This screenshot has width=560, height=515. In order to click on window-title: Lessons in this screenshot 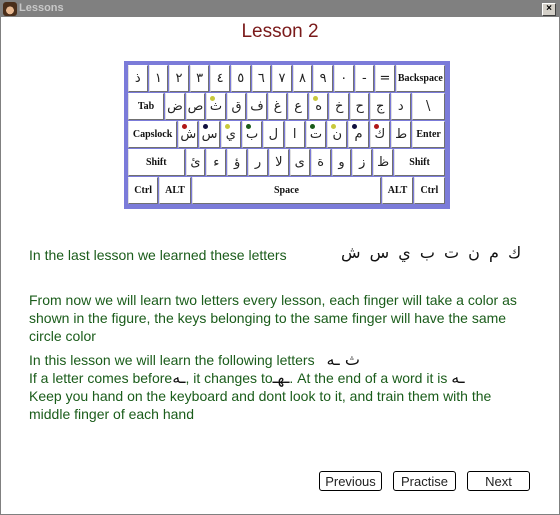, I will do `click(41, 8)`.